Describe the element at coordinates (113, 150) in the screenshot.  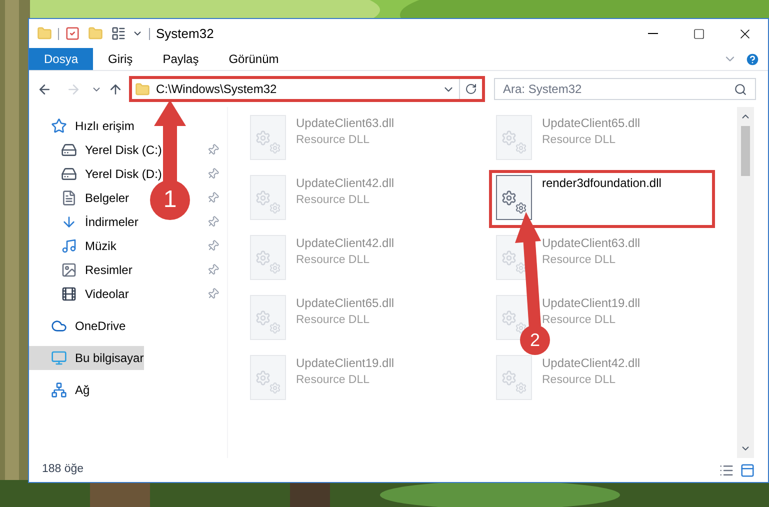
I see `sidebar-item: Yerel Disk (C:)` at that location.